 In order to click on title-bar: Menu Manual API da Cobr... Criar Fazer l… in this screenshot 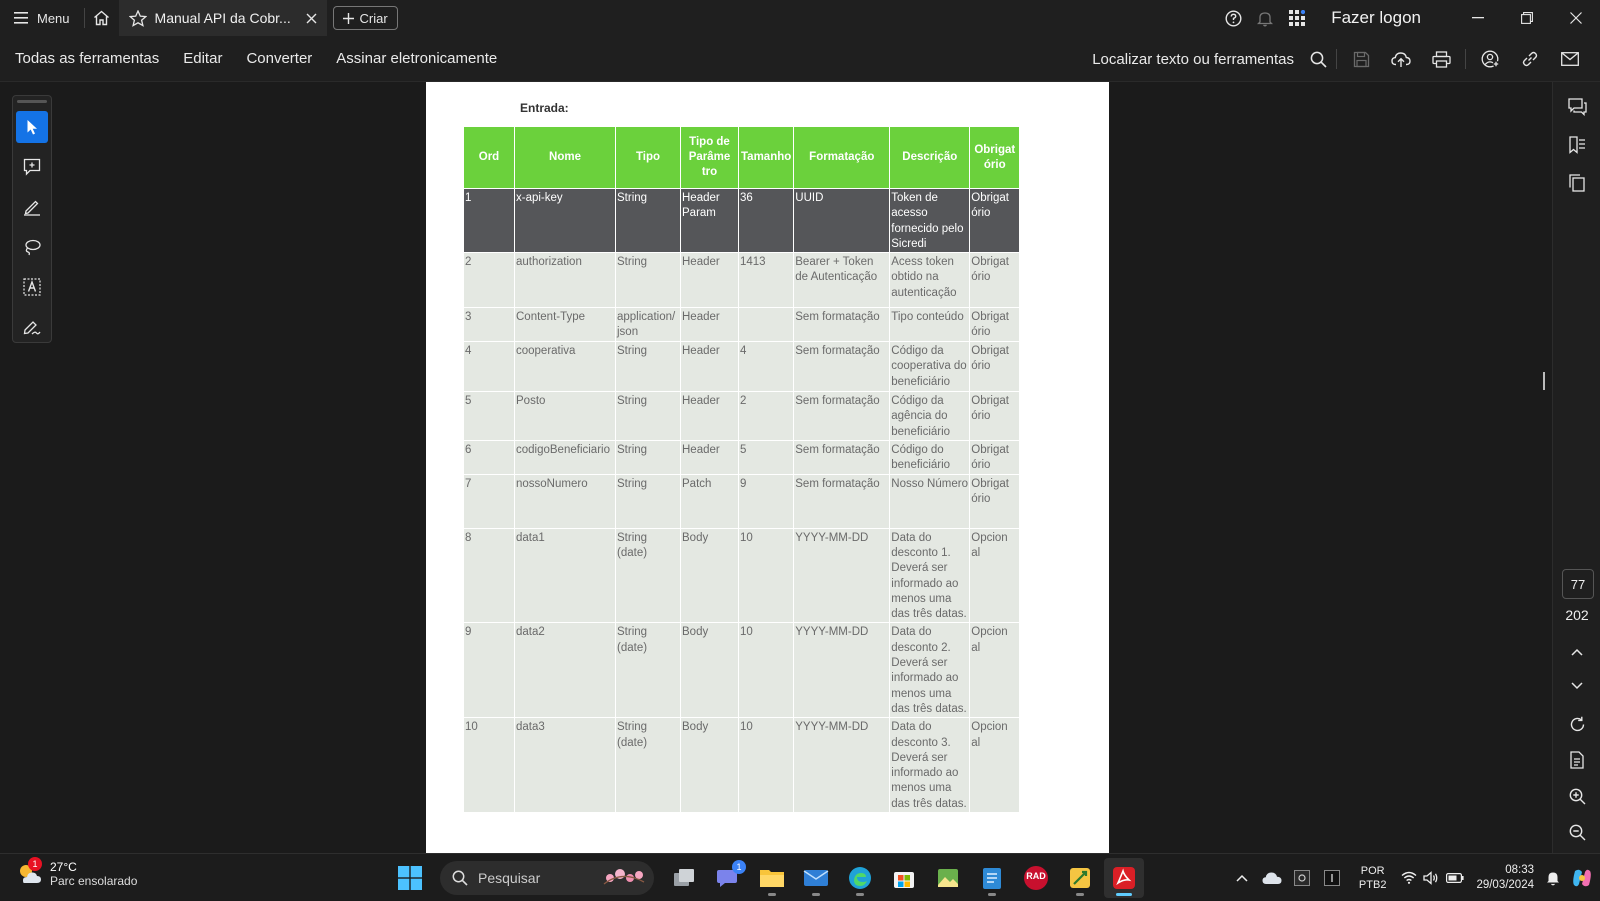, I will do `click(800, 18)`.